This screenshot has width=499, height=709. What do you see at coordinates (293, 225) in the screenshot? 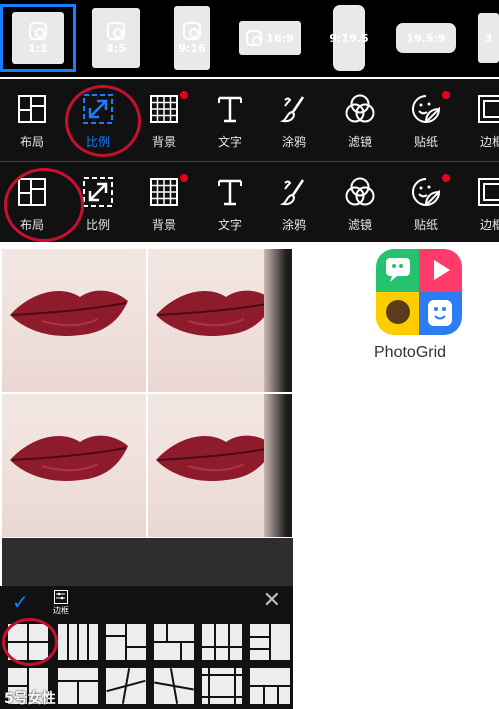
I see `tool-label: 涂鸦` at bounding box center [293, 225].